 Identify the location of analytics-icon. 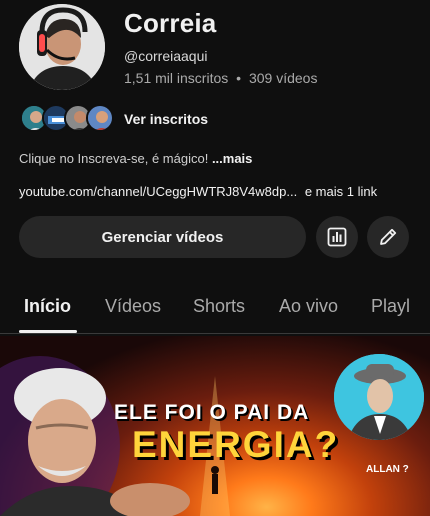
(337, 237).